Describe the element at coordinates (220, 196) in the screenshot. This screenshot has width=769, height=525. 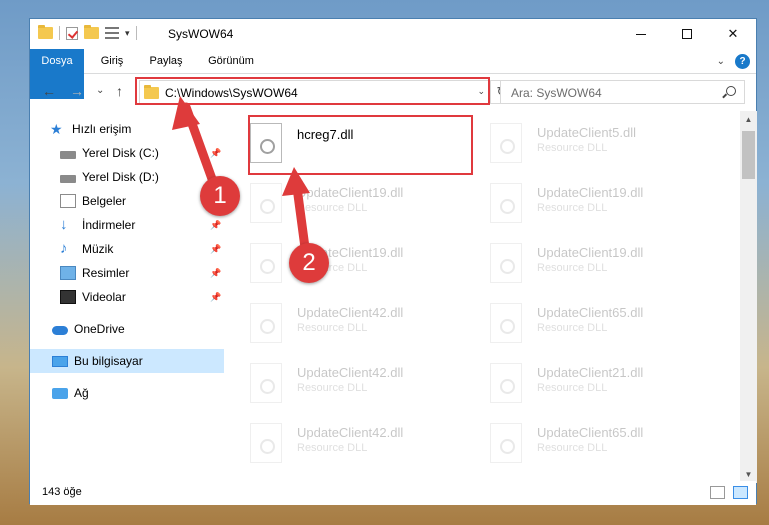
I see `step-1-badge: 1` at that location.